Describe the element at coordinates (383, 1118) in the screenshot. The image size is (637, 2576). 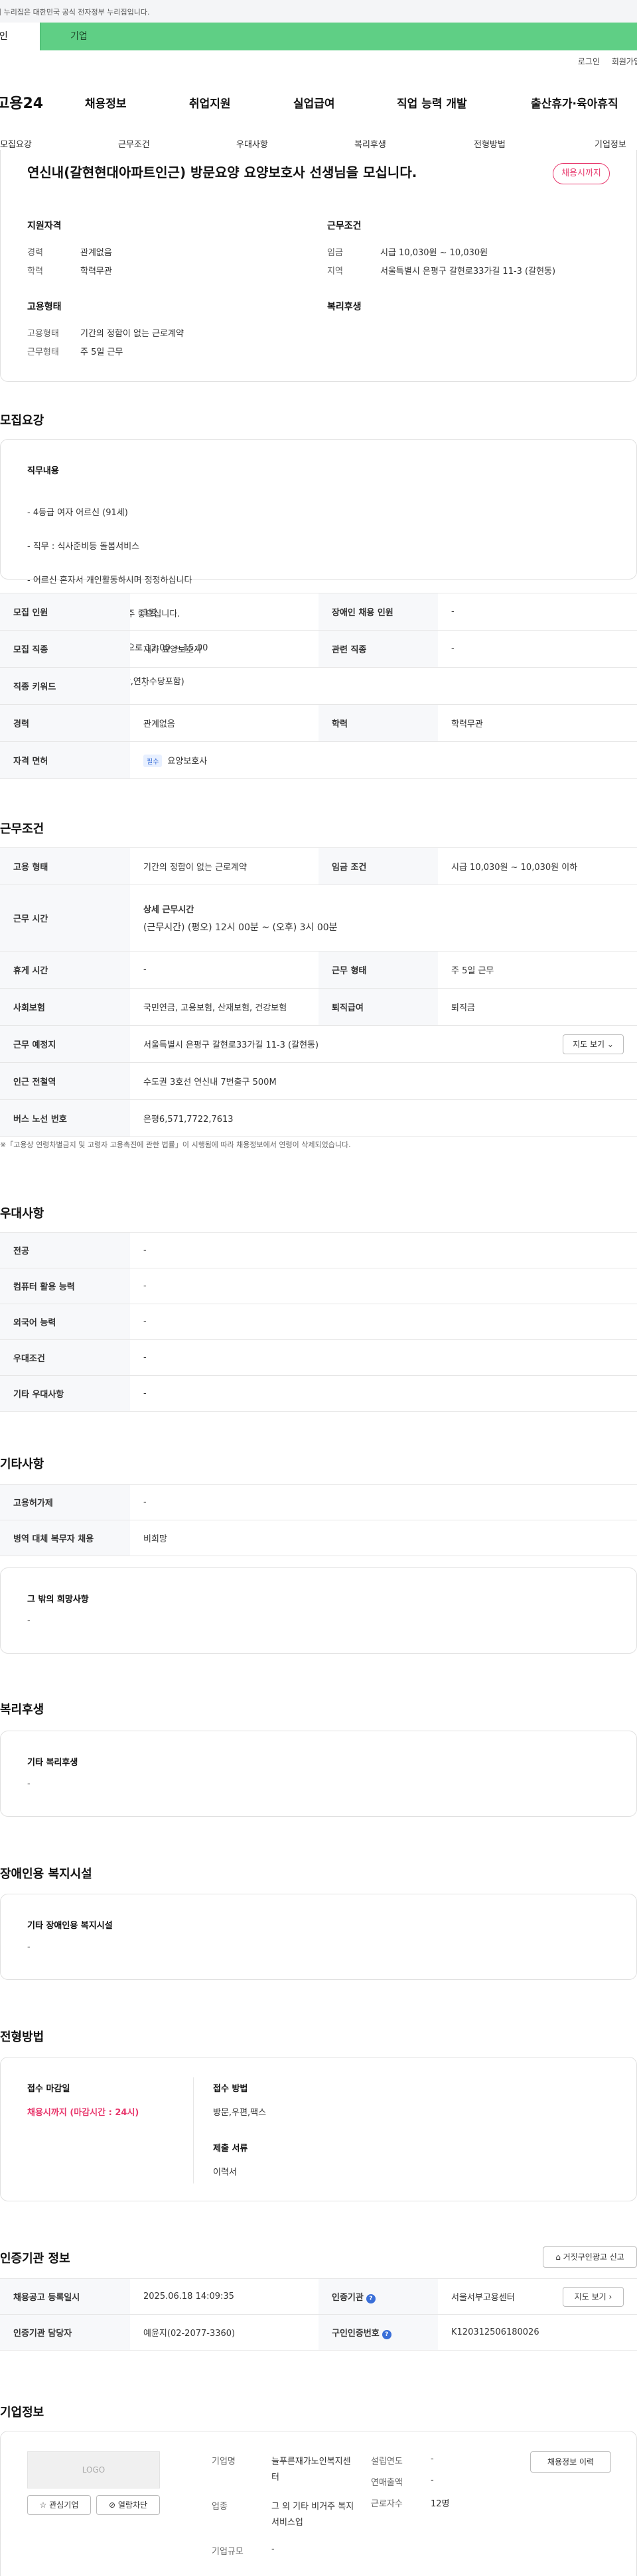
I see `cell-value: 은평6,571,7722,7613` at that location.